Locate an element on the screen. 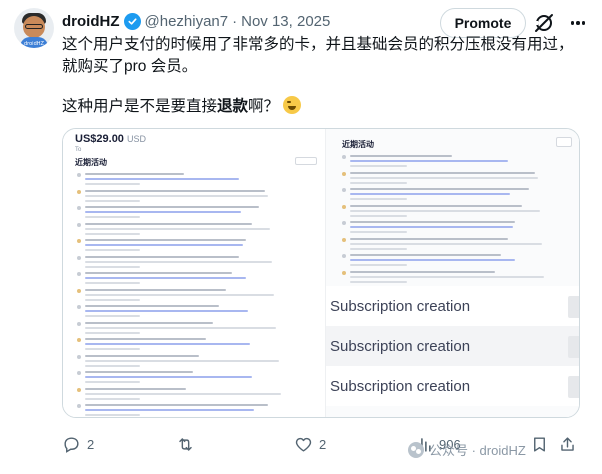 The height and width of the screenshot is (474, 602). reply-count: 2 is located at coordinates (91, 444).